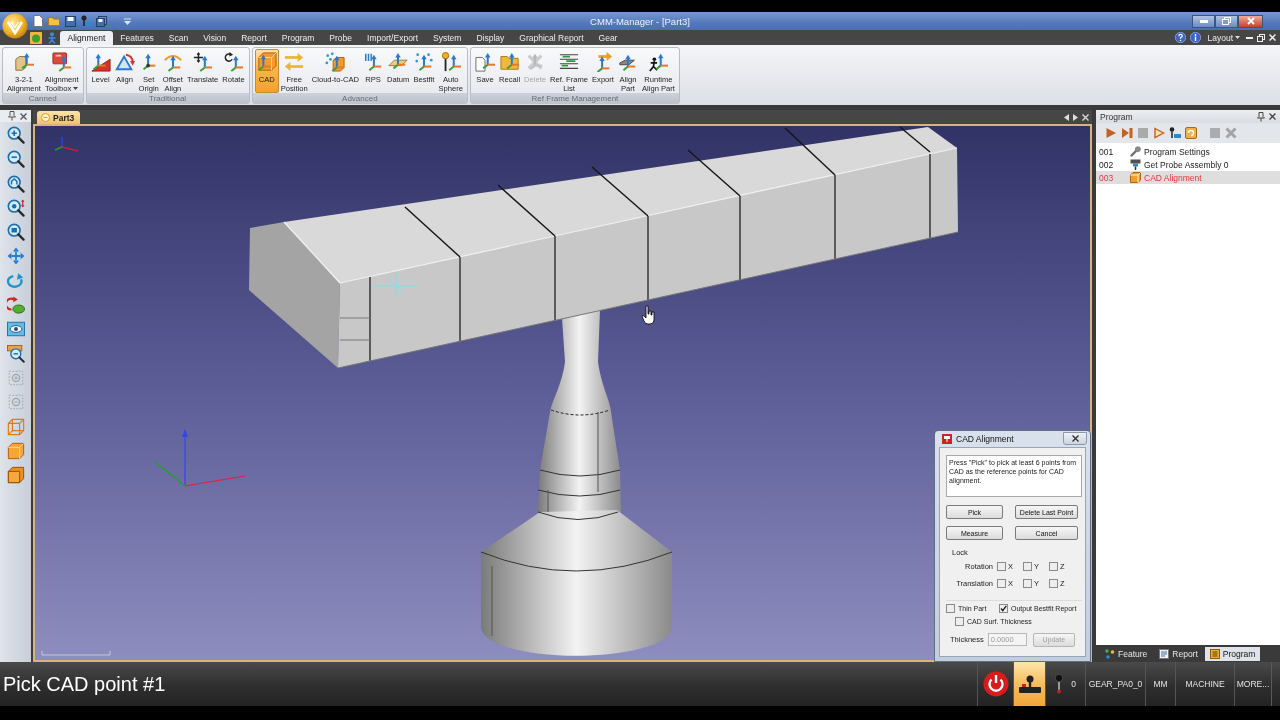 The height and width of the screenshot is (720, 1280). Describe the element at coordinates (15, 207) in the screenshot. I see `zoom-extents-icon` at that location.